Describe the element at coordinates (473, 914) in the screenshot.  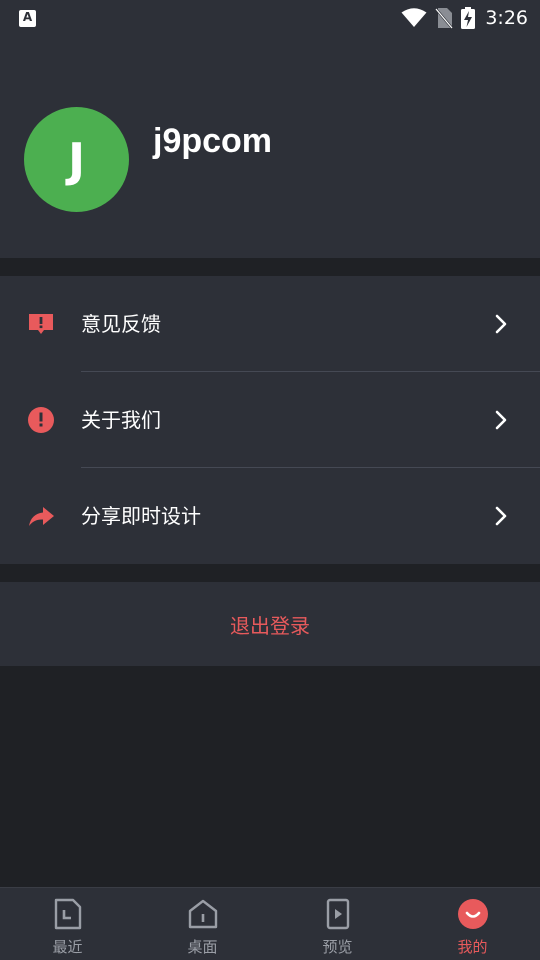
I see `profile-smile-icon` at that location.